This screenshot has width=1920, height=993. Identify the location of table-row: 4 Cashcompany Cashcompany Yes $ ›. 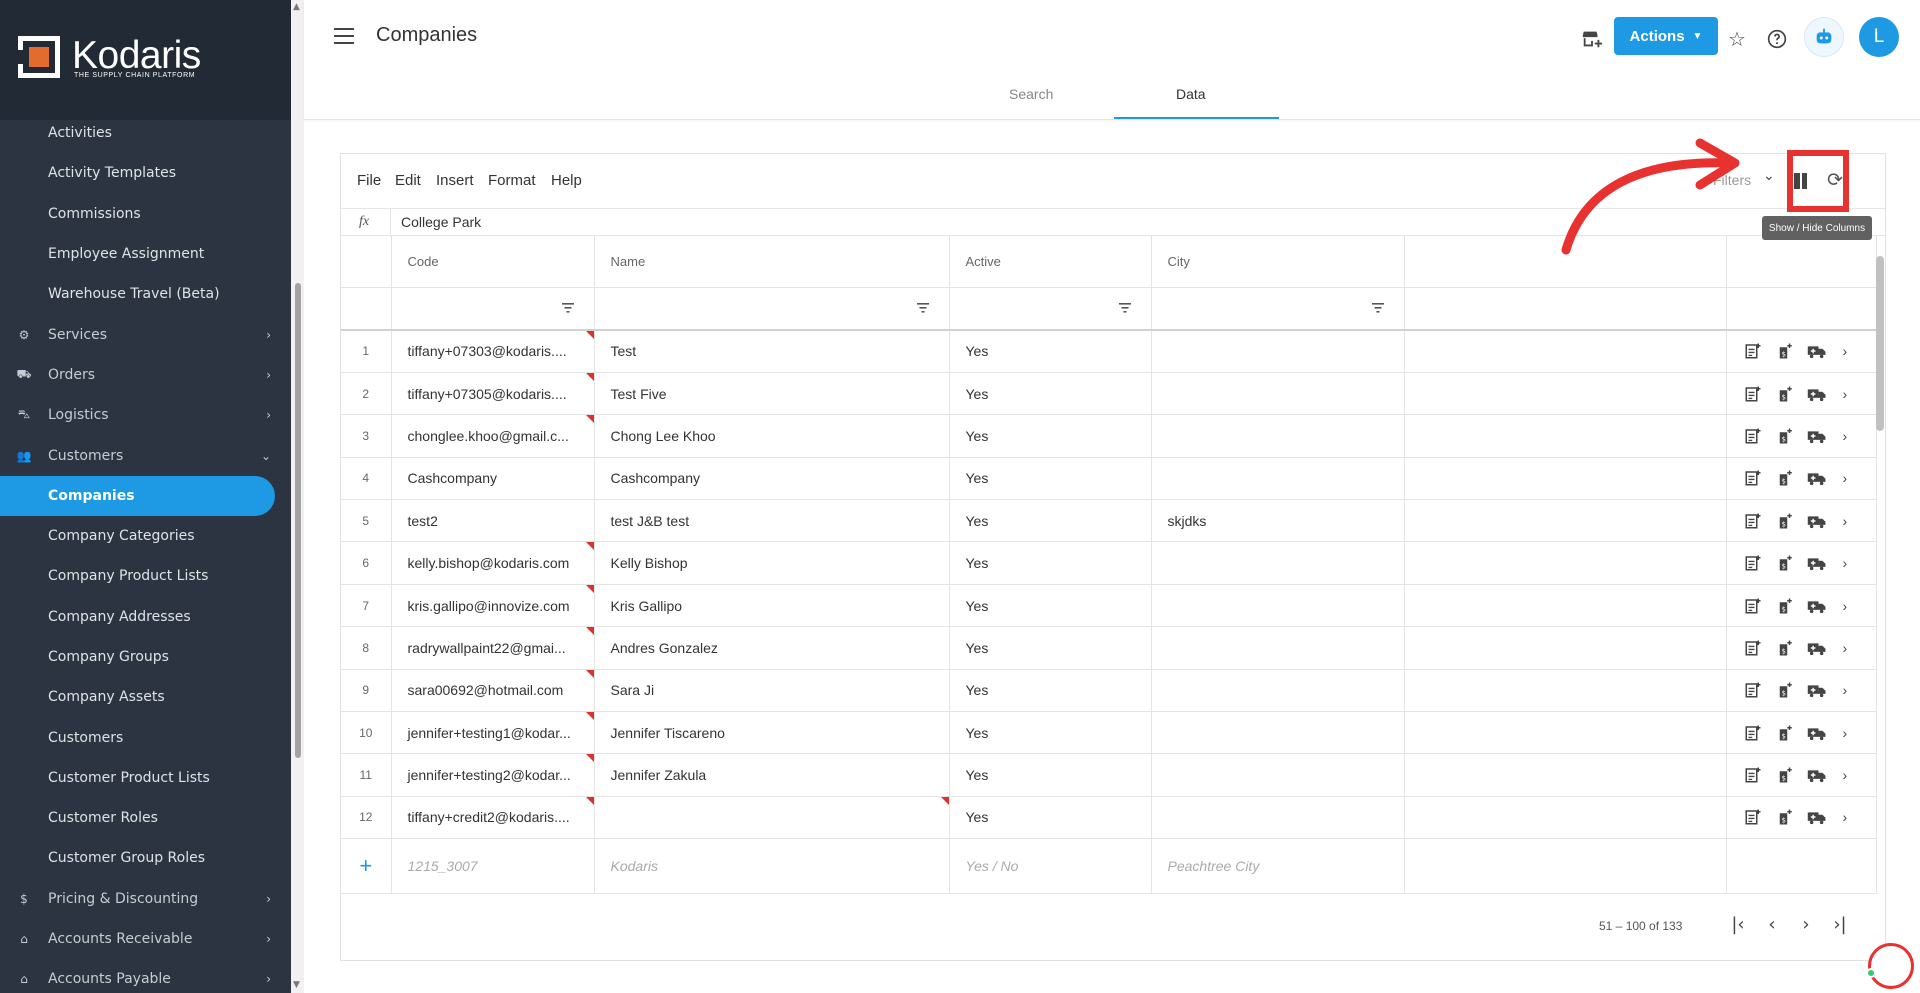
(1109, 479).